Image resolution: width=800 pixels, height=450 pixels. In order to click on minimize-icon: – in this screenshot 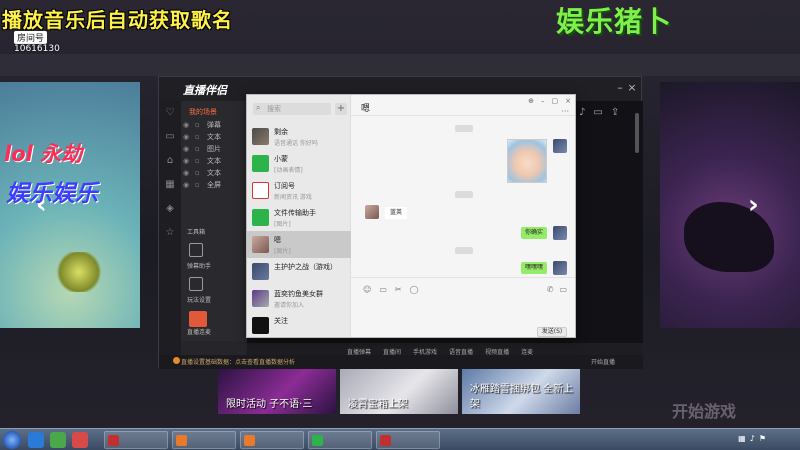, I will do `click(543, 101)`.